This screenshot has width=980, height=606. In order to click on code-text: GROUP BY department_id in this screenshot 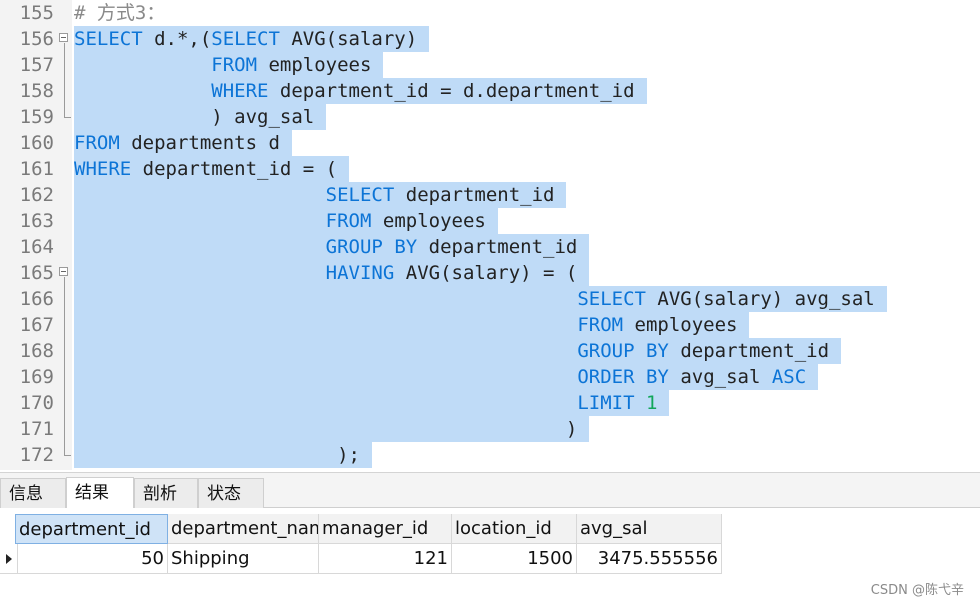, I will do `click(458, 351)`.